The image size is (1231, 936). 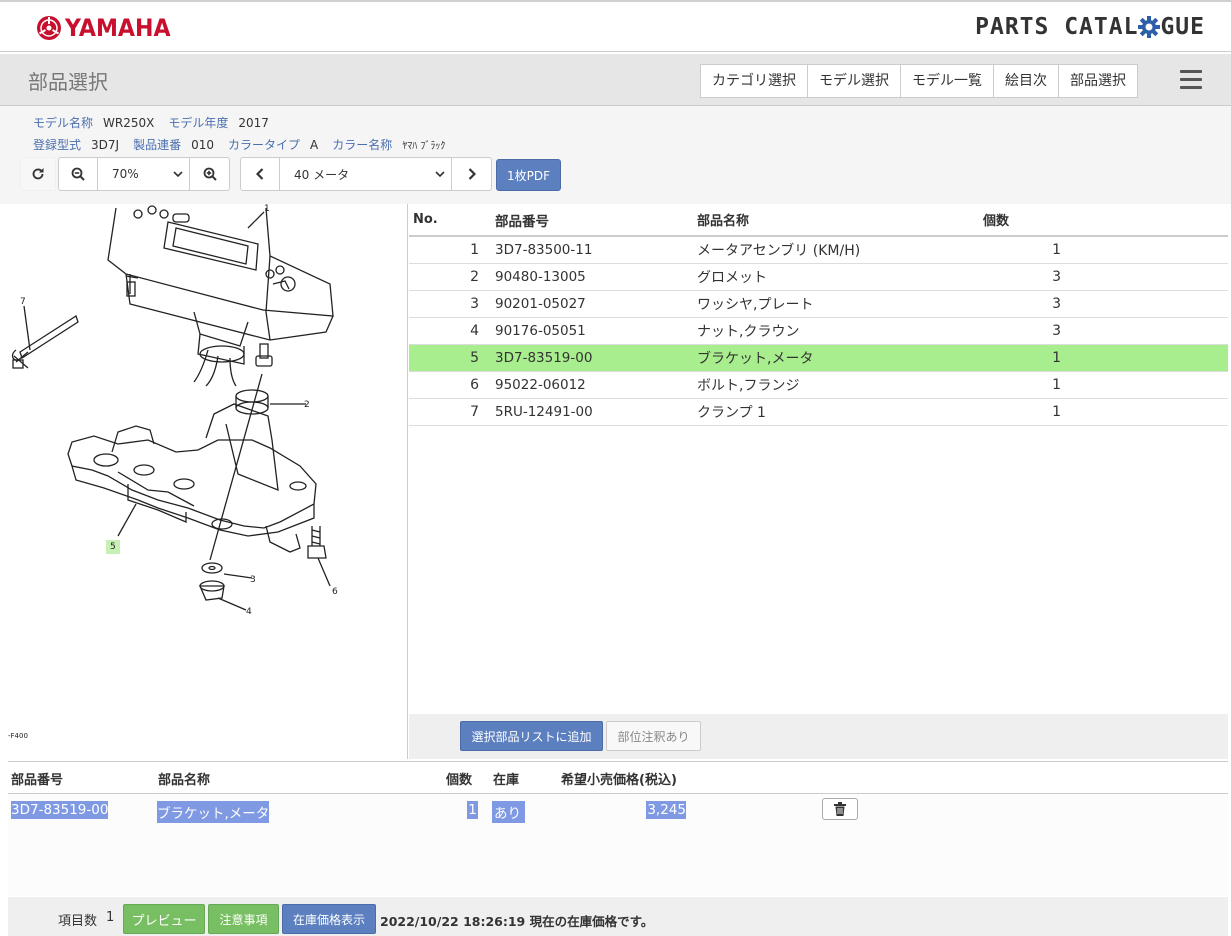 I want to click on row-part-name: クランプ 1, so click(x=731, y=413).